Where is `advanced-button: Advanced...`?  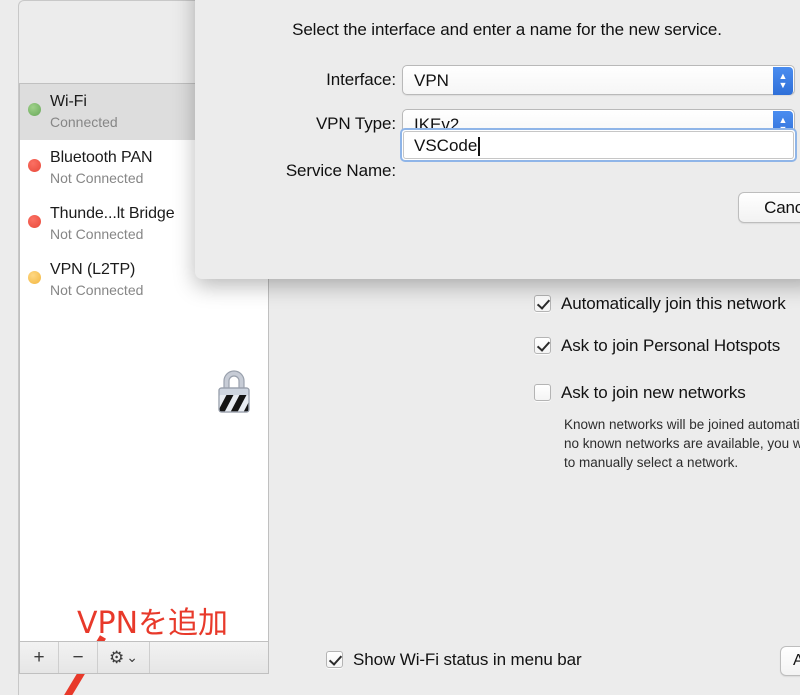
advanced-button: Advanced... is located at coordinates (790, 661).